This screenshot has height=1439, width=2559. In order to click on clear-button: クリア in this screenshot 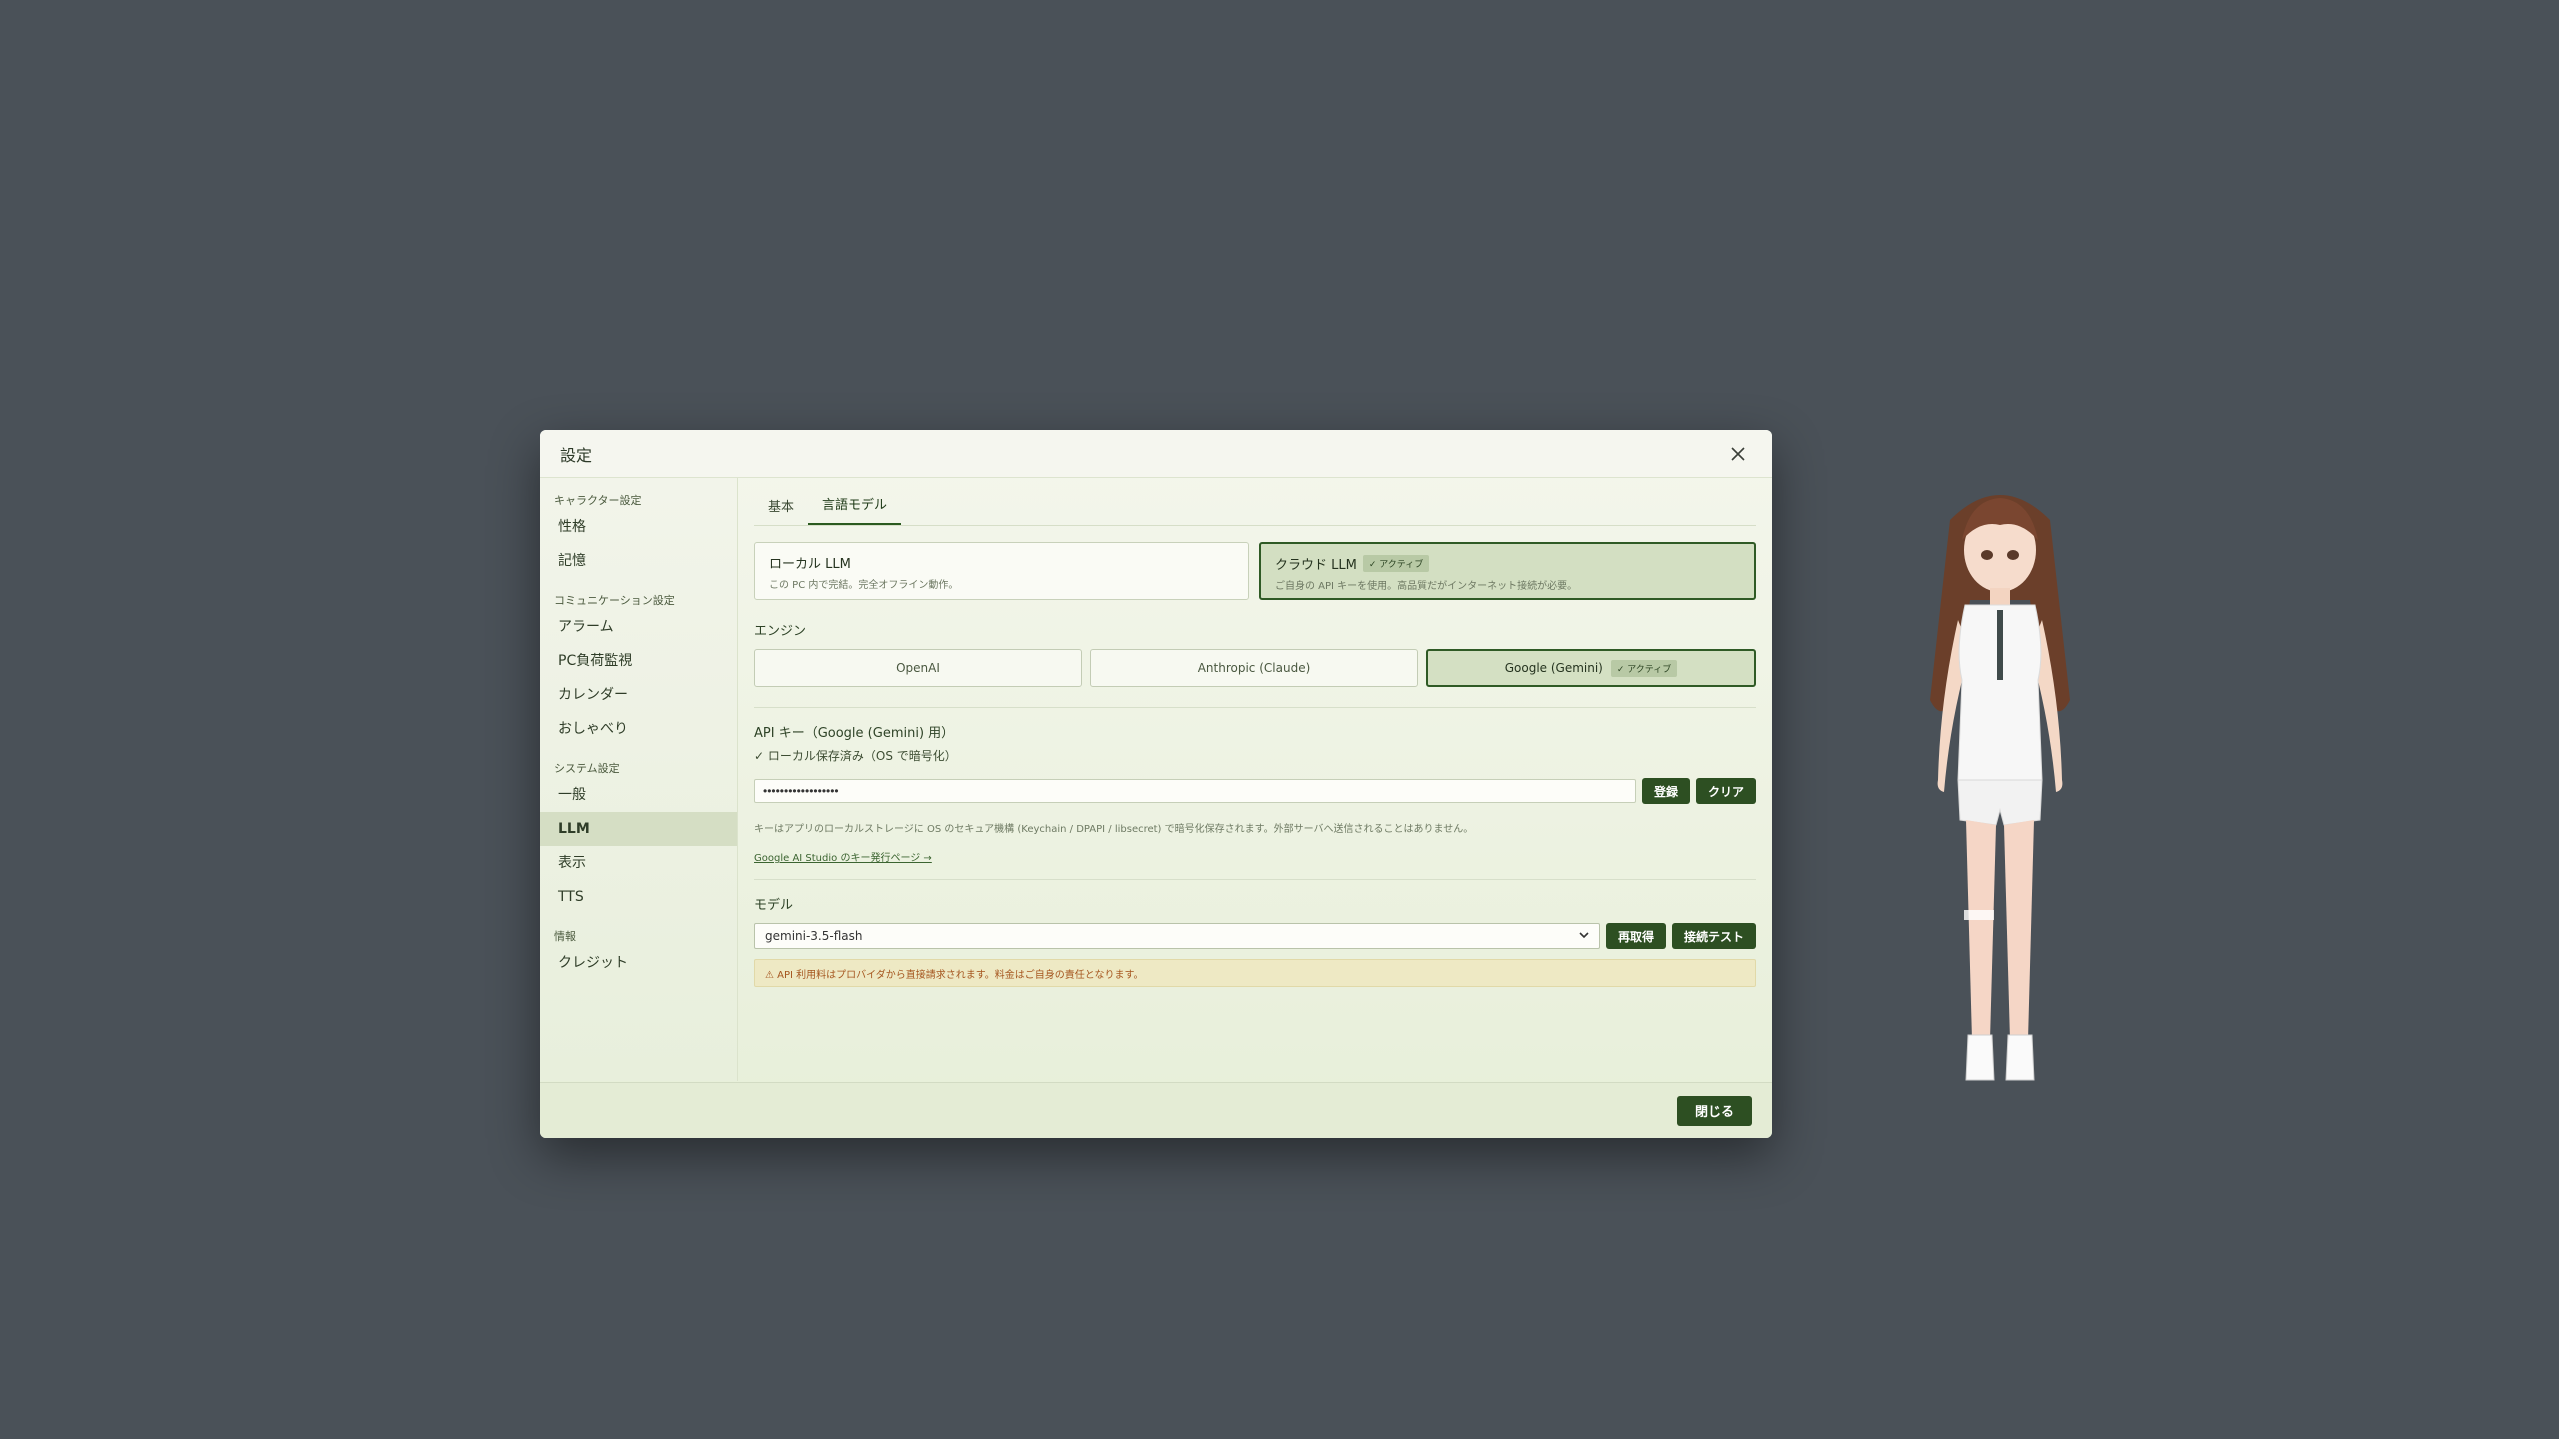, I will do `click(1725, 791)`.